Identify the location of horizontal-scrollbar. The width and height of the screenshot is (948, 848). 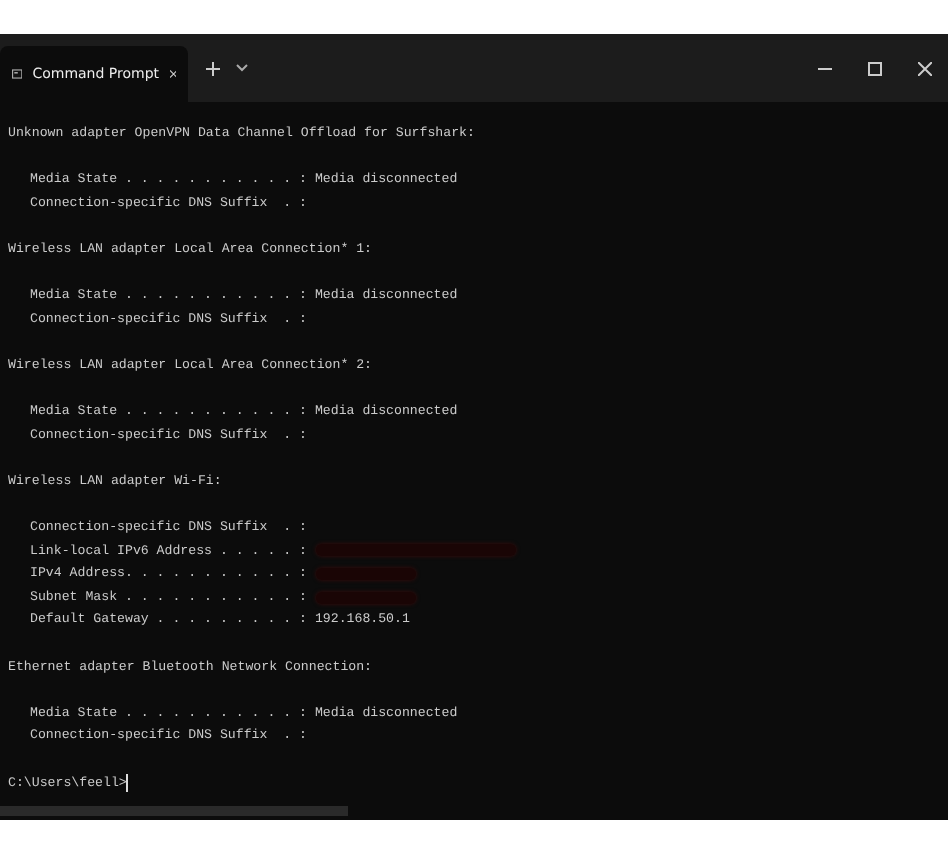
(174, 811).